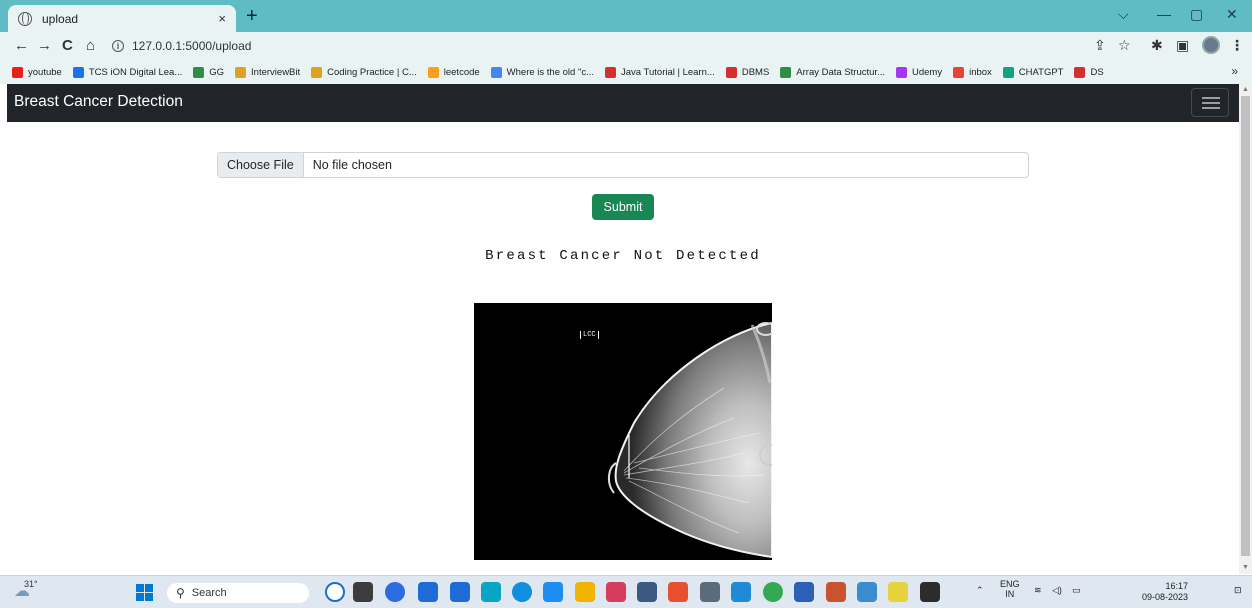  I want to click on browser-tab: upload ×, so click(122, 18).